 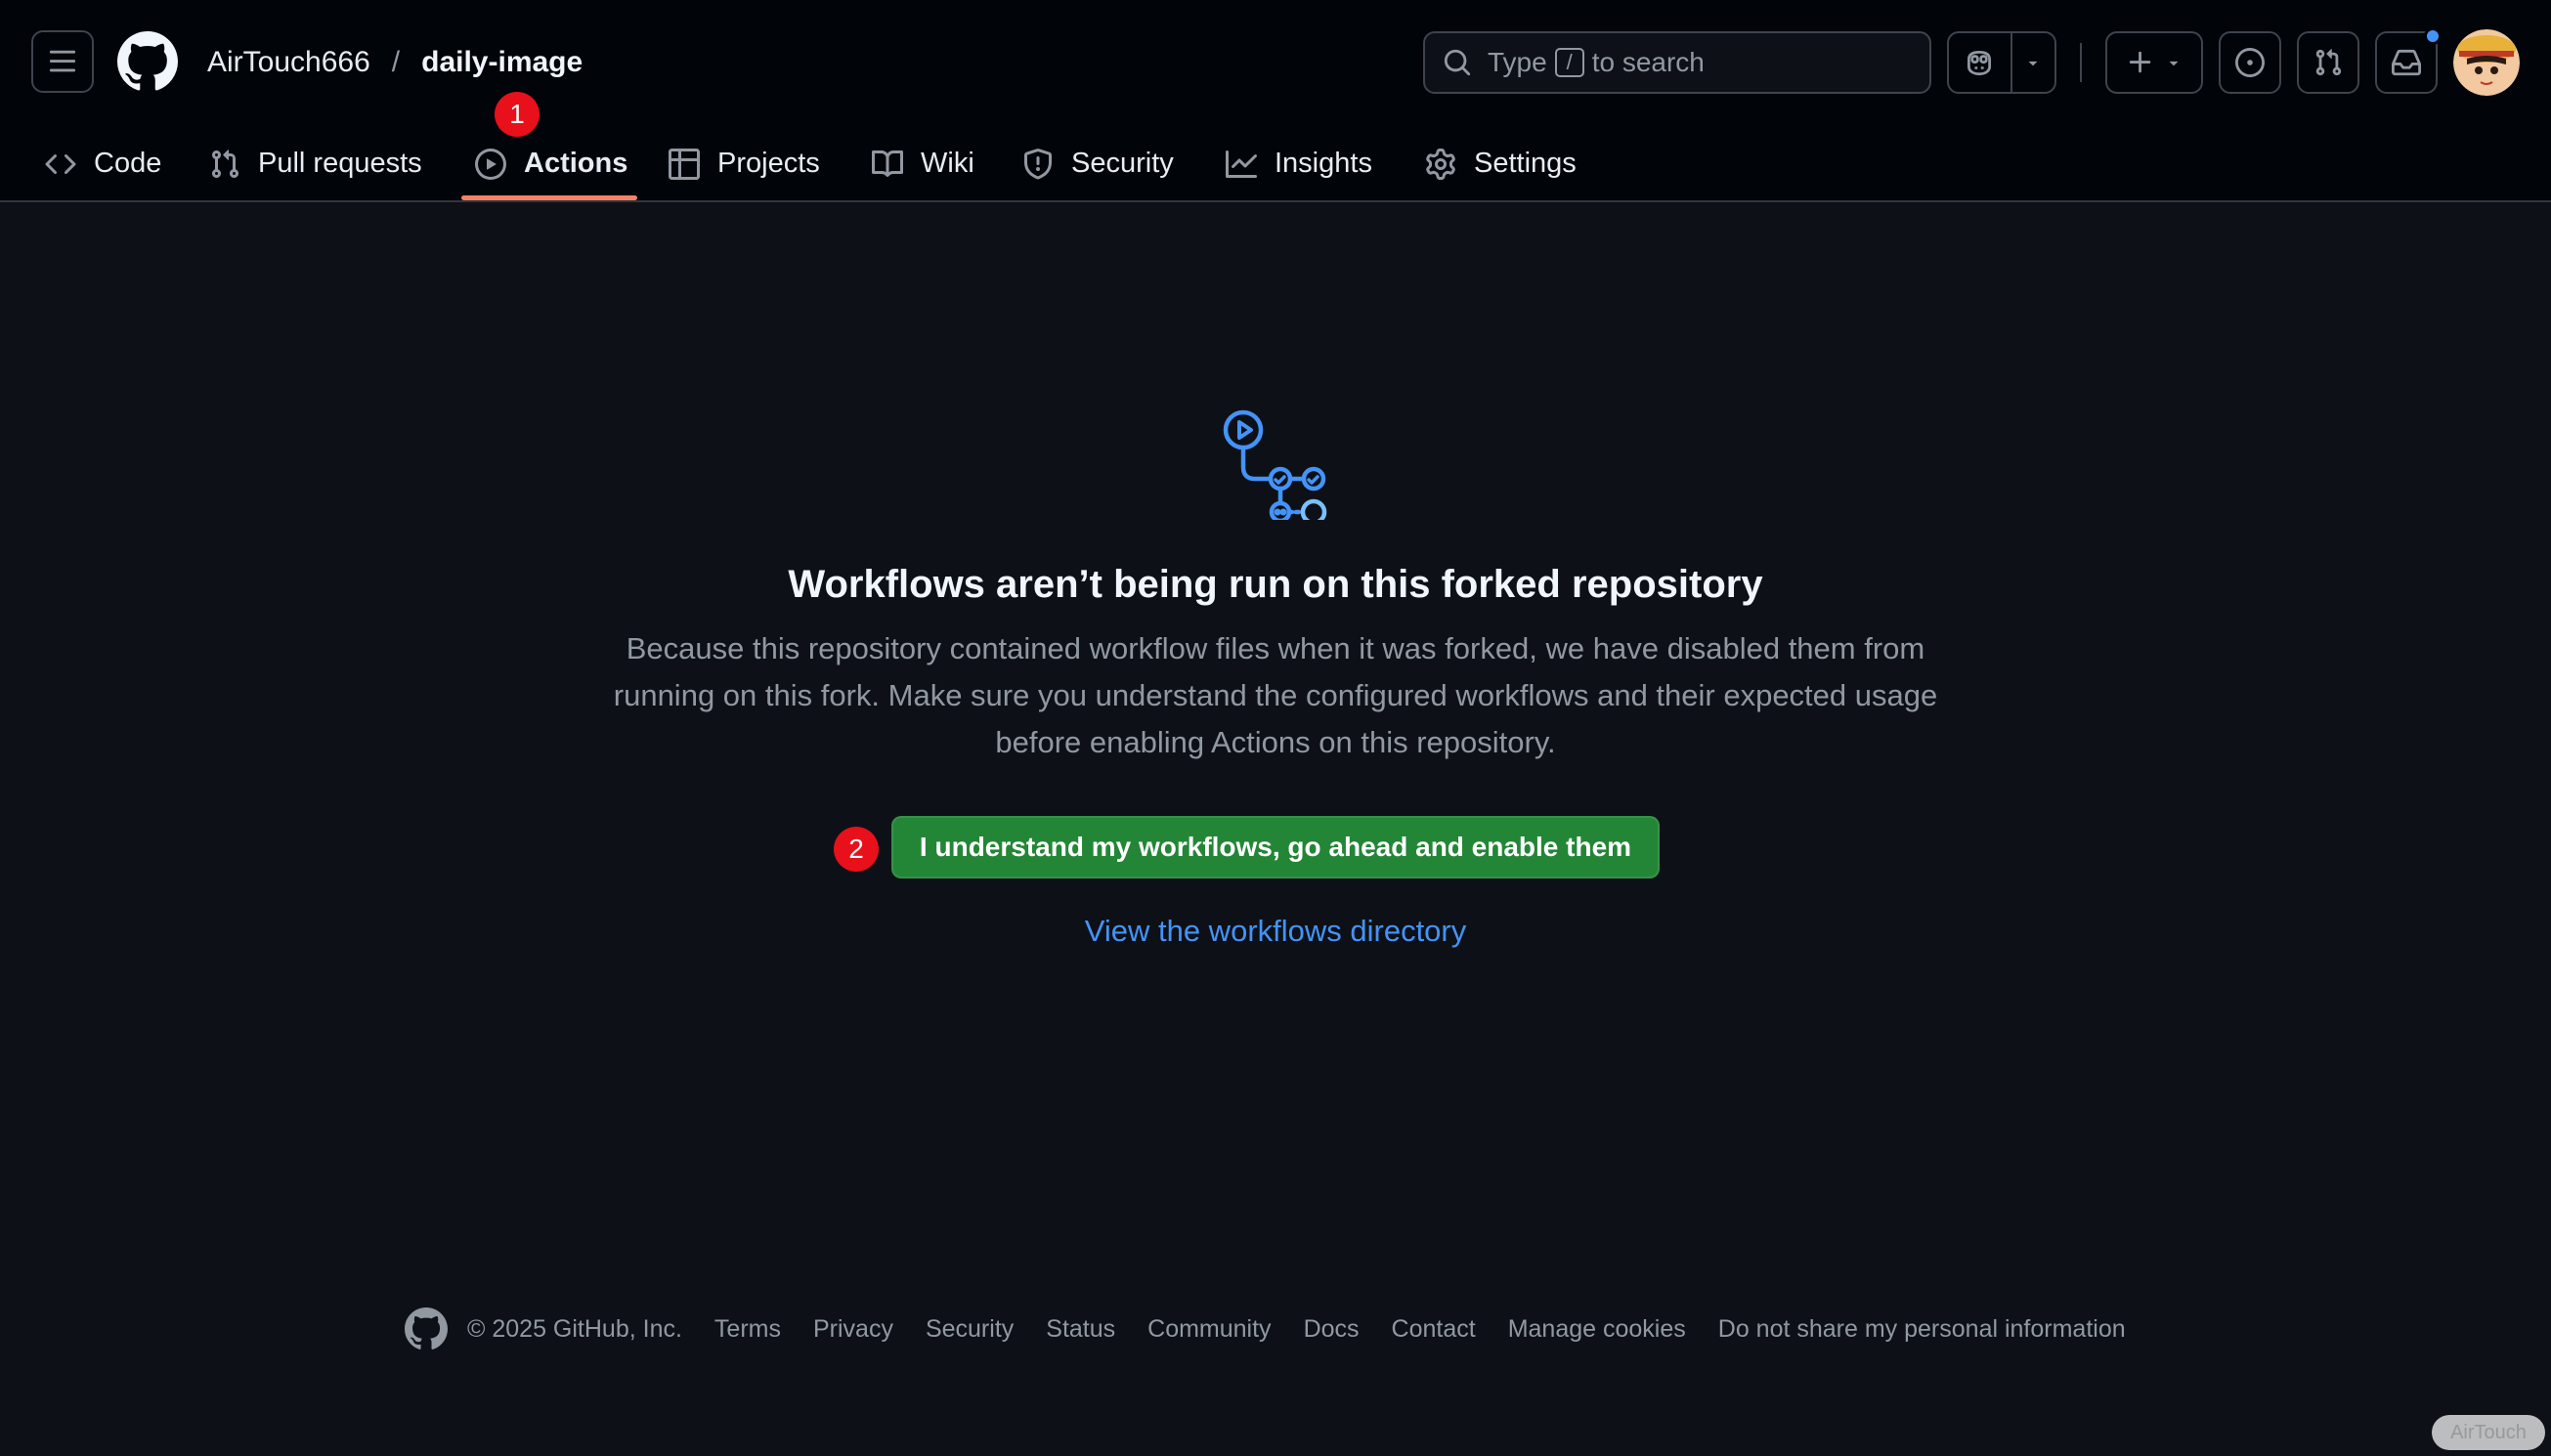 What do you see at coordinates (576, 163) in the screenshot?
I see `tab-label: Actions` at bounding box center [576, 163].